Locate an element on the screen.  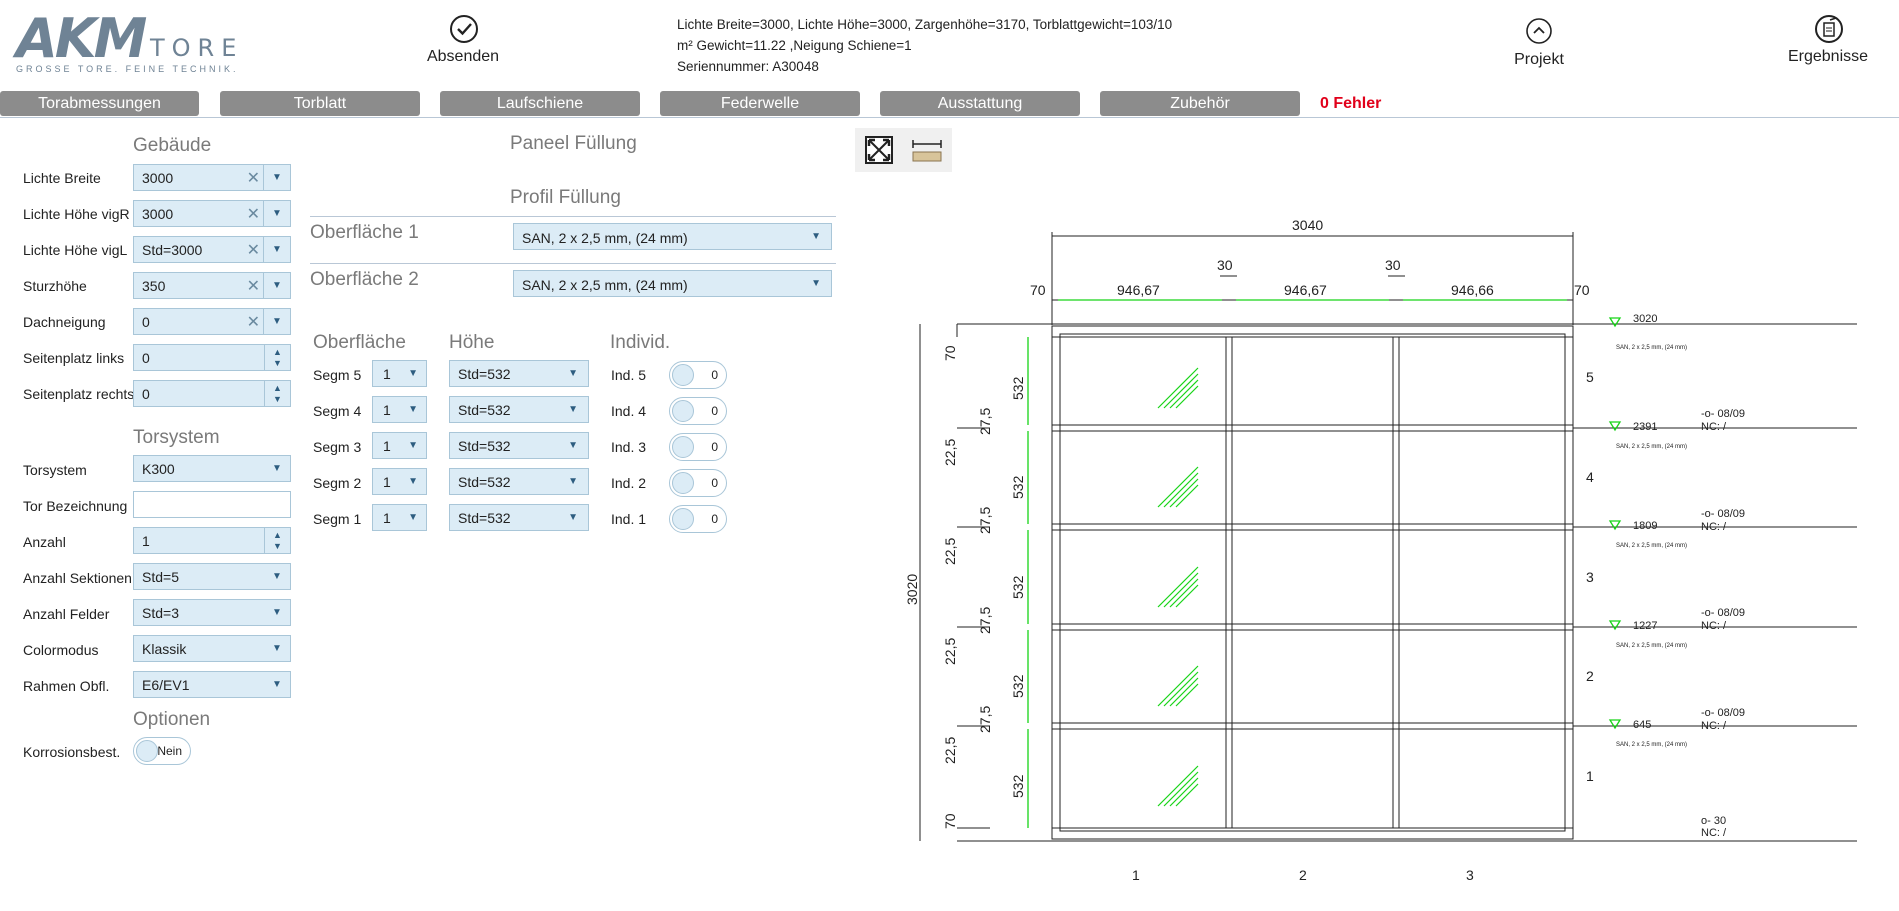
dim-edge-right: 70 is located at coordinates (1582, 290).